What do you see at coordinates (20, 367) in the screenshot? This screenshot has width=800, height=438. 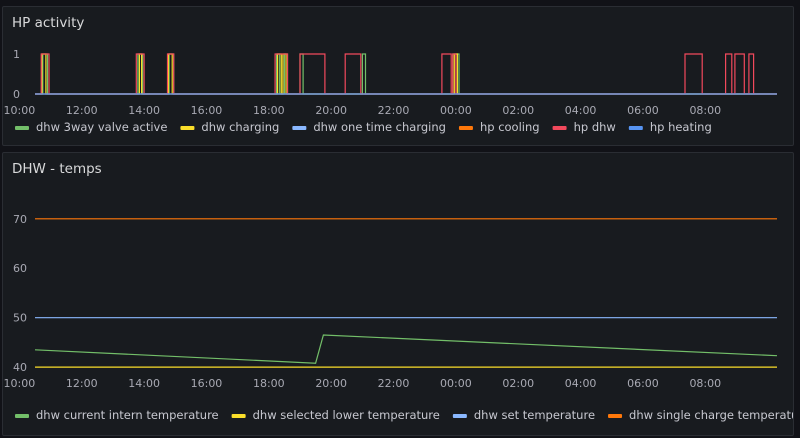 I see `y-tick-label: 40` at bounding box center [20, 367].